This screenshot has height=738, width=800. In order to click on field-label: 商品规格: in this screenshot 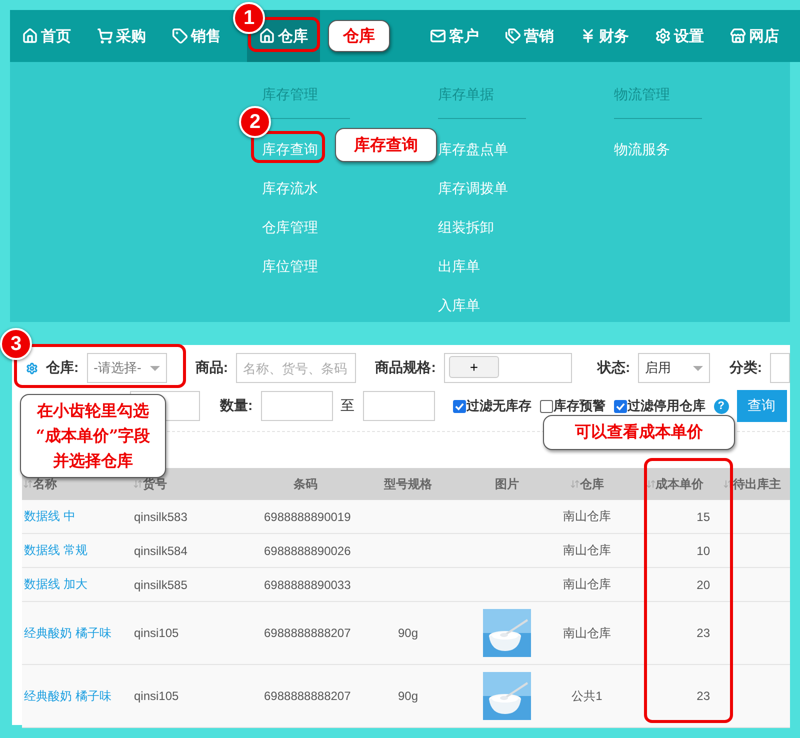, I will do `click(405, 368)`.